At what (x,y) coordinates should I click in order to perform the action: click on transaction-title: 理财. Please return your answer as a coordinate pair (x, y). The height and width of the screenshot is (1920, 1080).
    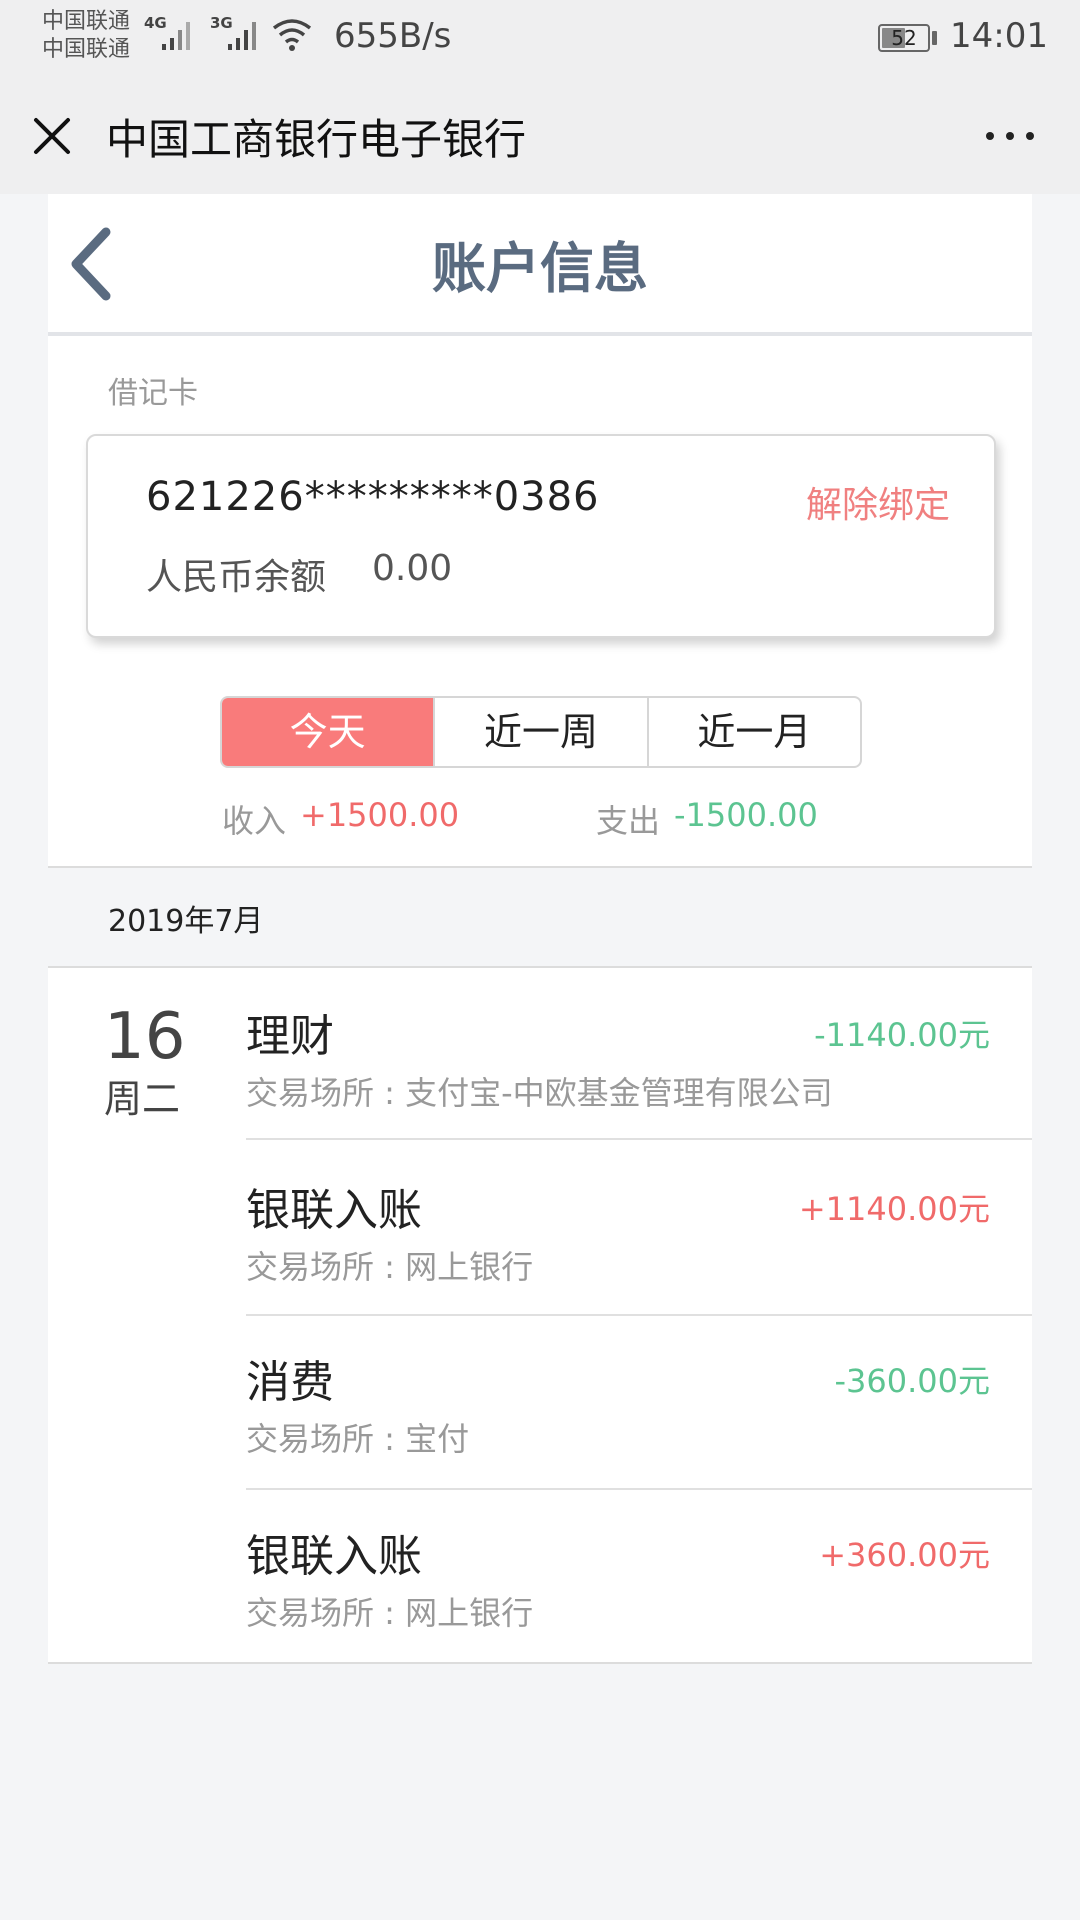
    Looking at the image, I should click on (290, 1036).